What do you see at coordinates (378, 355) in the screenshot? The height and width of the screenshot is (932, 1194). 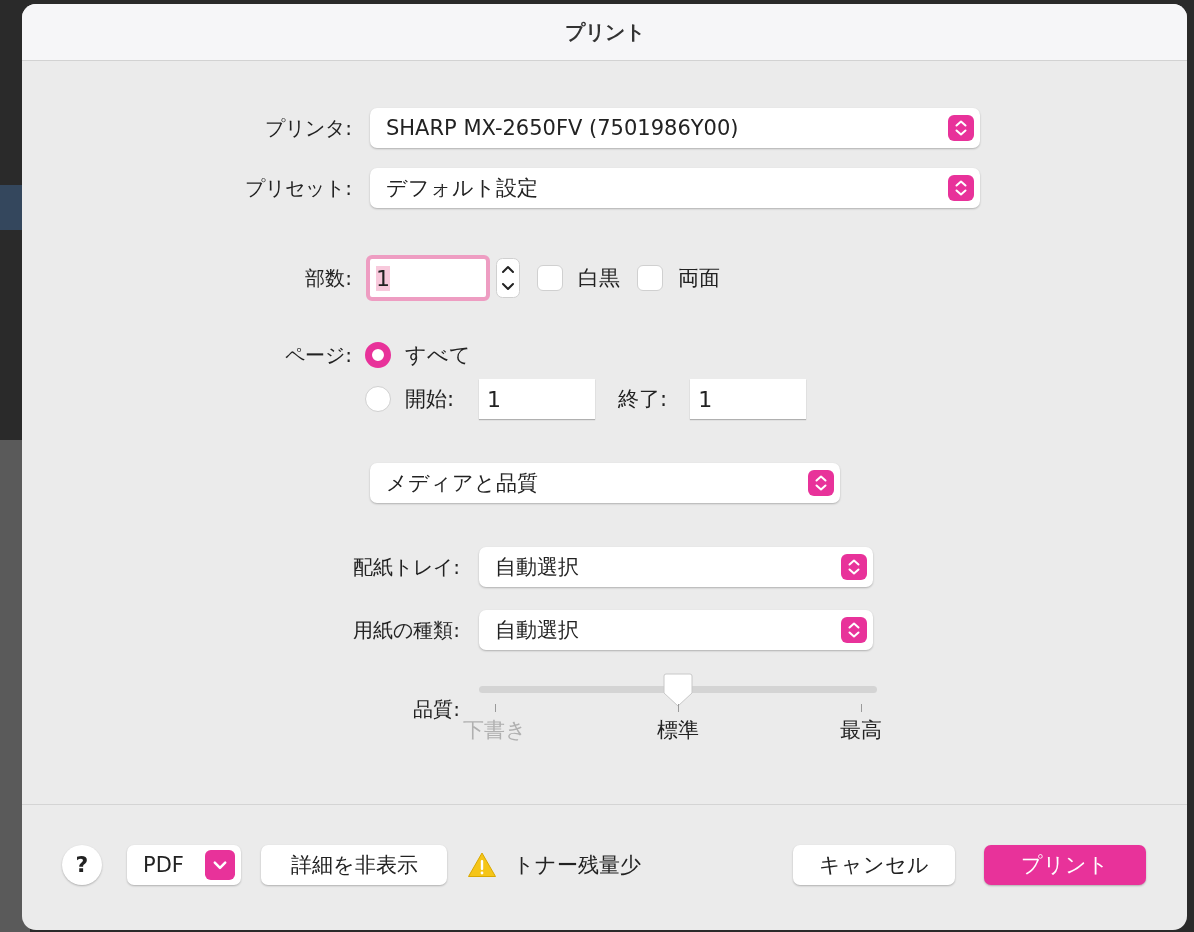 I see `radio-button` at bounding box center [378, 355].